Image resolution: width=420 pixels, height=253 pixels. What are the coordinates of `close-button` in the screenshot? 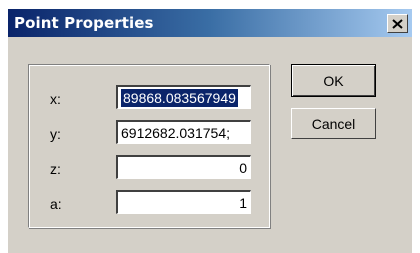 It's located at (397, 23).